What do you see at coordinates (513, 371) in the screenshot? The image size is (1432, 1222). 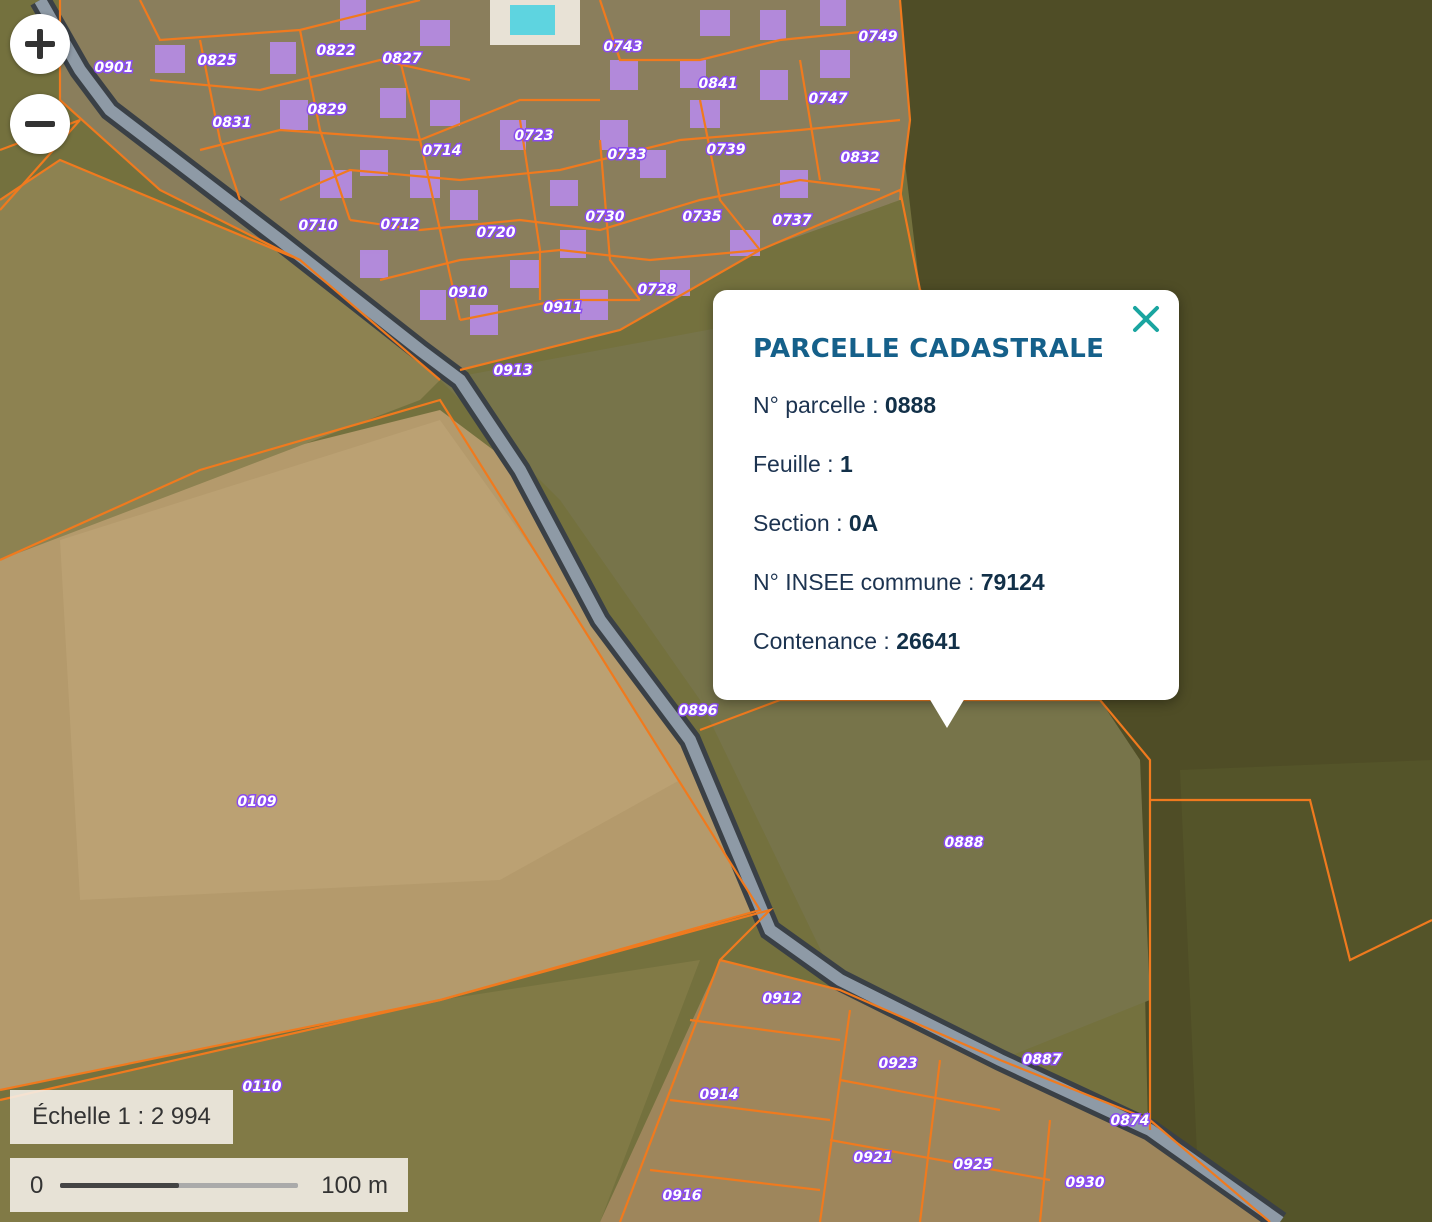 I see `parcel-label-0913: 0913` at bounding box center [513, 371].